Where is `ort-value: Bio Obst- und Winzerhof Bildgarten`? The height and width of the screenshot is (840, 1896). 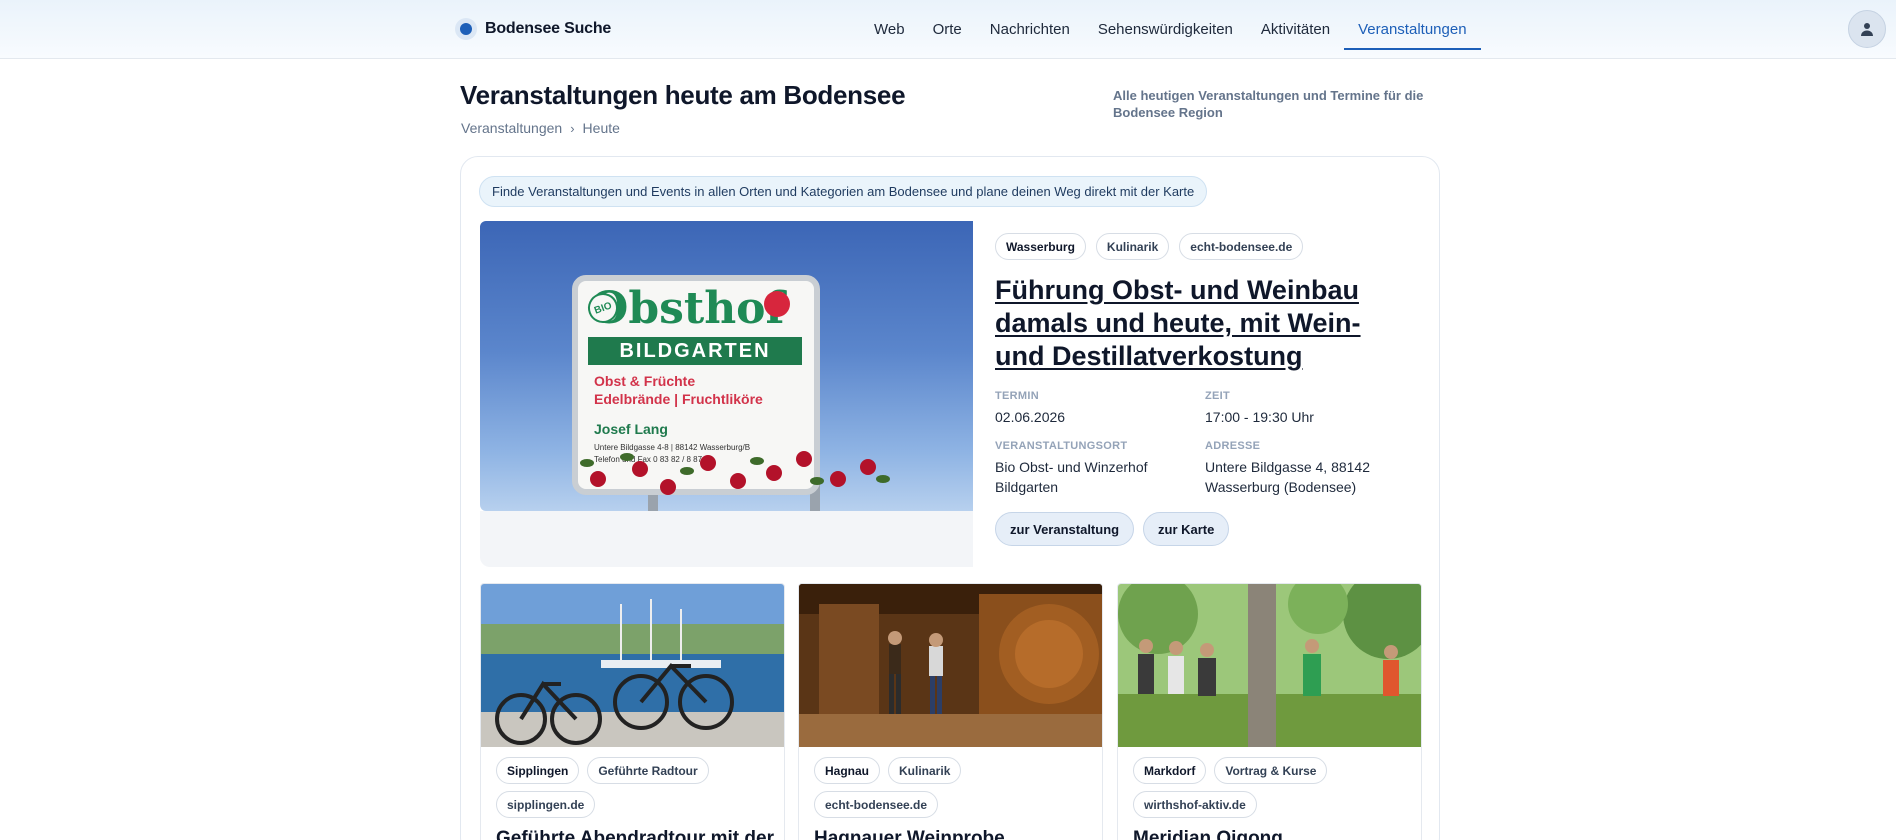
ort-value: Bio Obst- und Winzerhof Bildgarten is located at coordinates (1071, 477).